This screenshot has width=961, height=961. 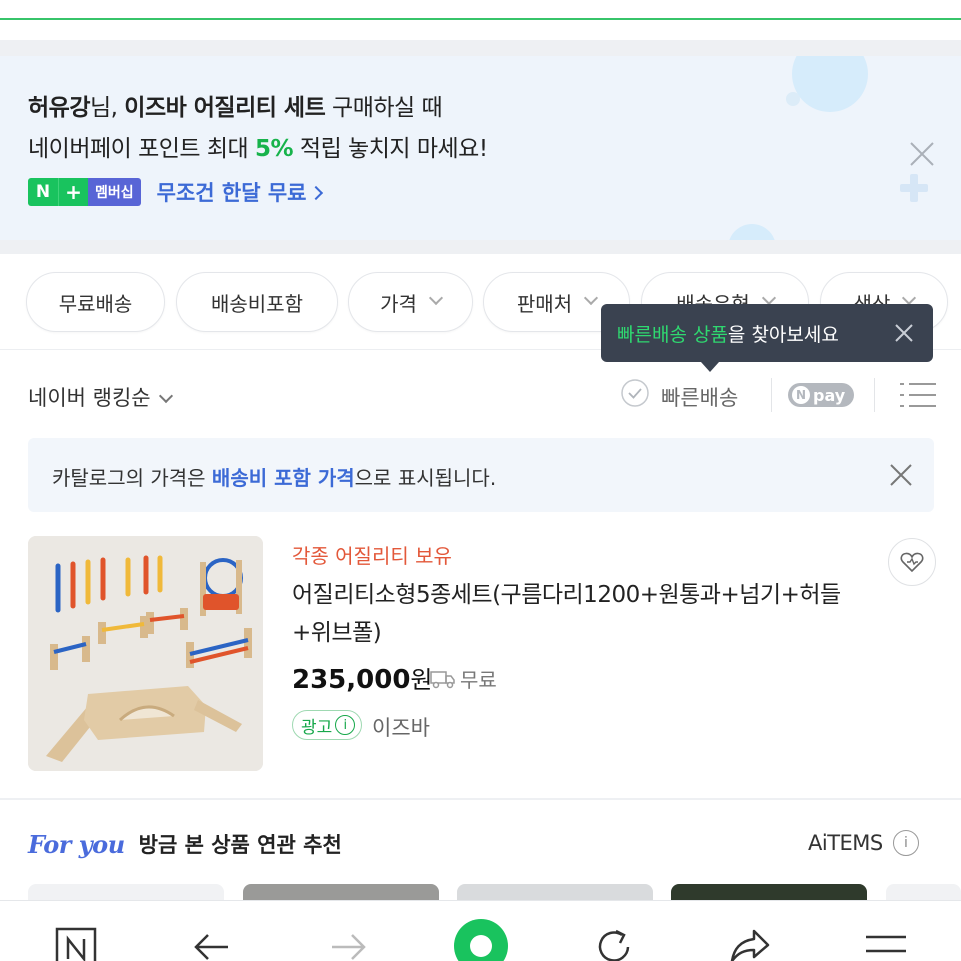 What do you see at coordinates (73, 192) in the screenshot?
I see `nplus-plus: +` at bounding box center [73, 192].